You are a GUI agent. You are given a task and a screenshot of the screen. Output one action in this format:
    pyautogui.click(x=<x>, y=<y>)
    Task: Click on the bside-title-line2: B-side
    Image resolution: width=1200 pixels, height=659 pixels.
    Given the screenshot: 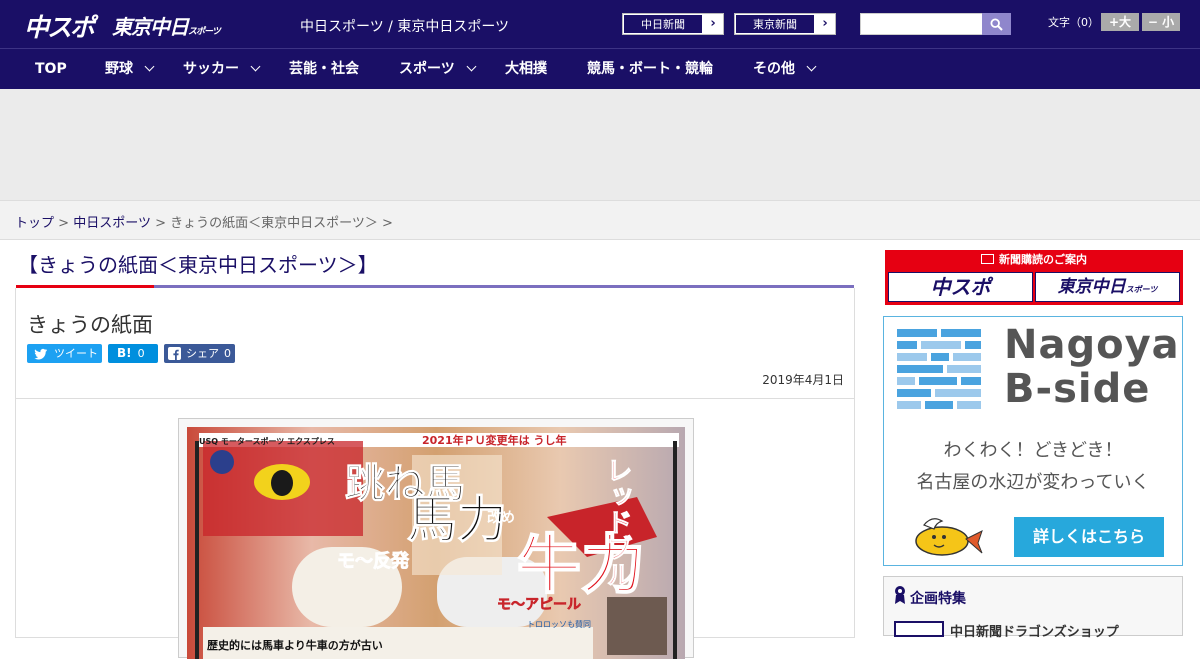 What is the action you would take?
    pyautogui.click(x=1077, y=389)
    